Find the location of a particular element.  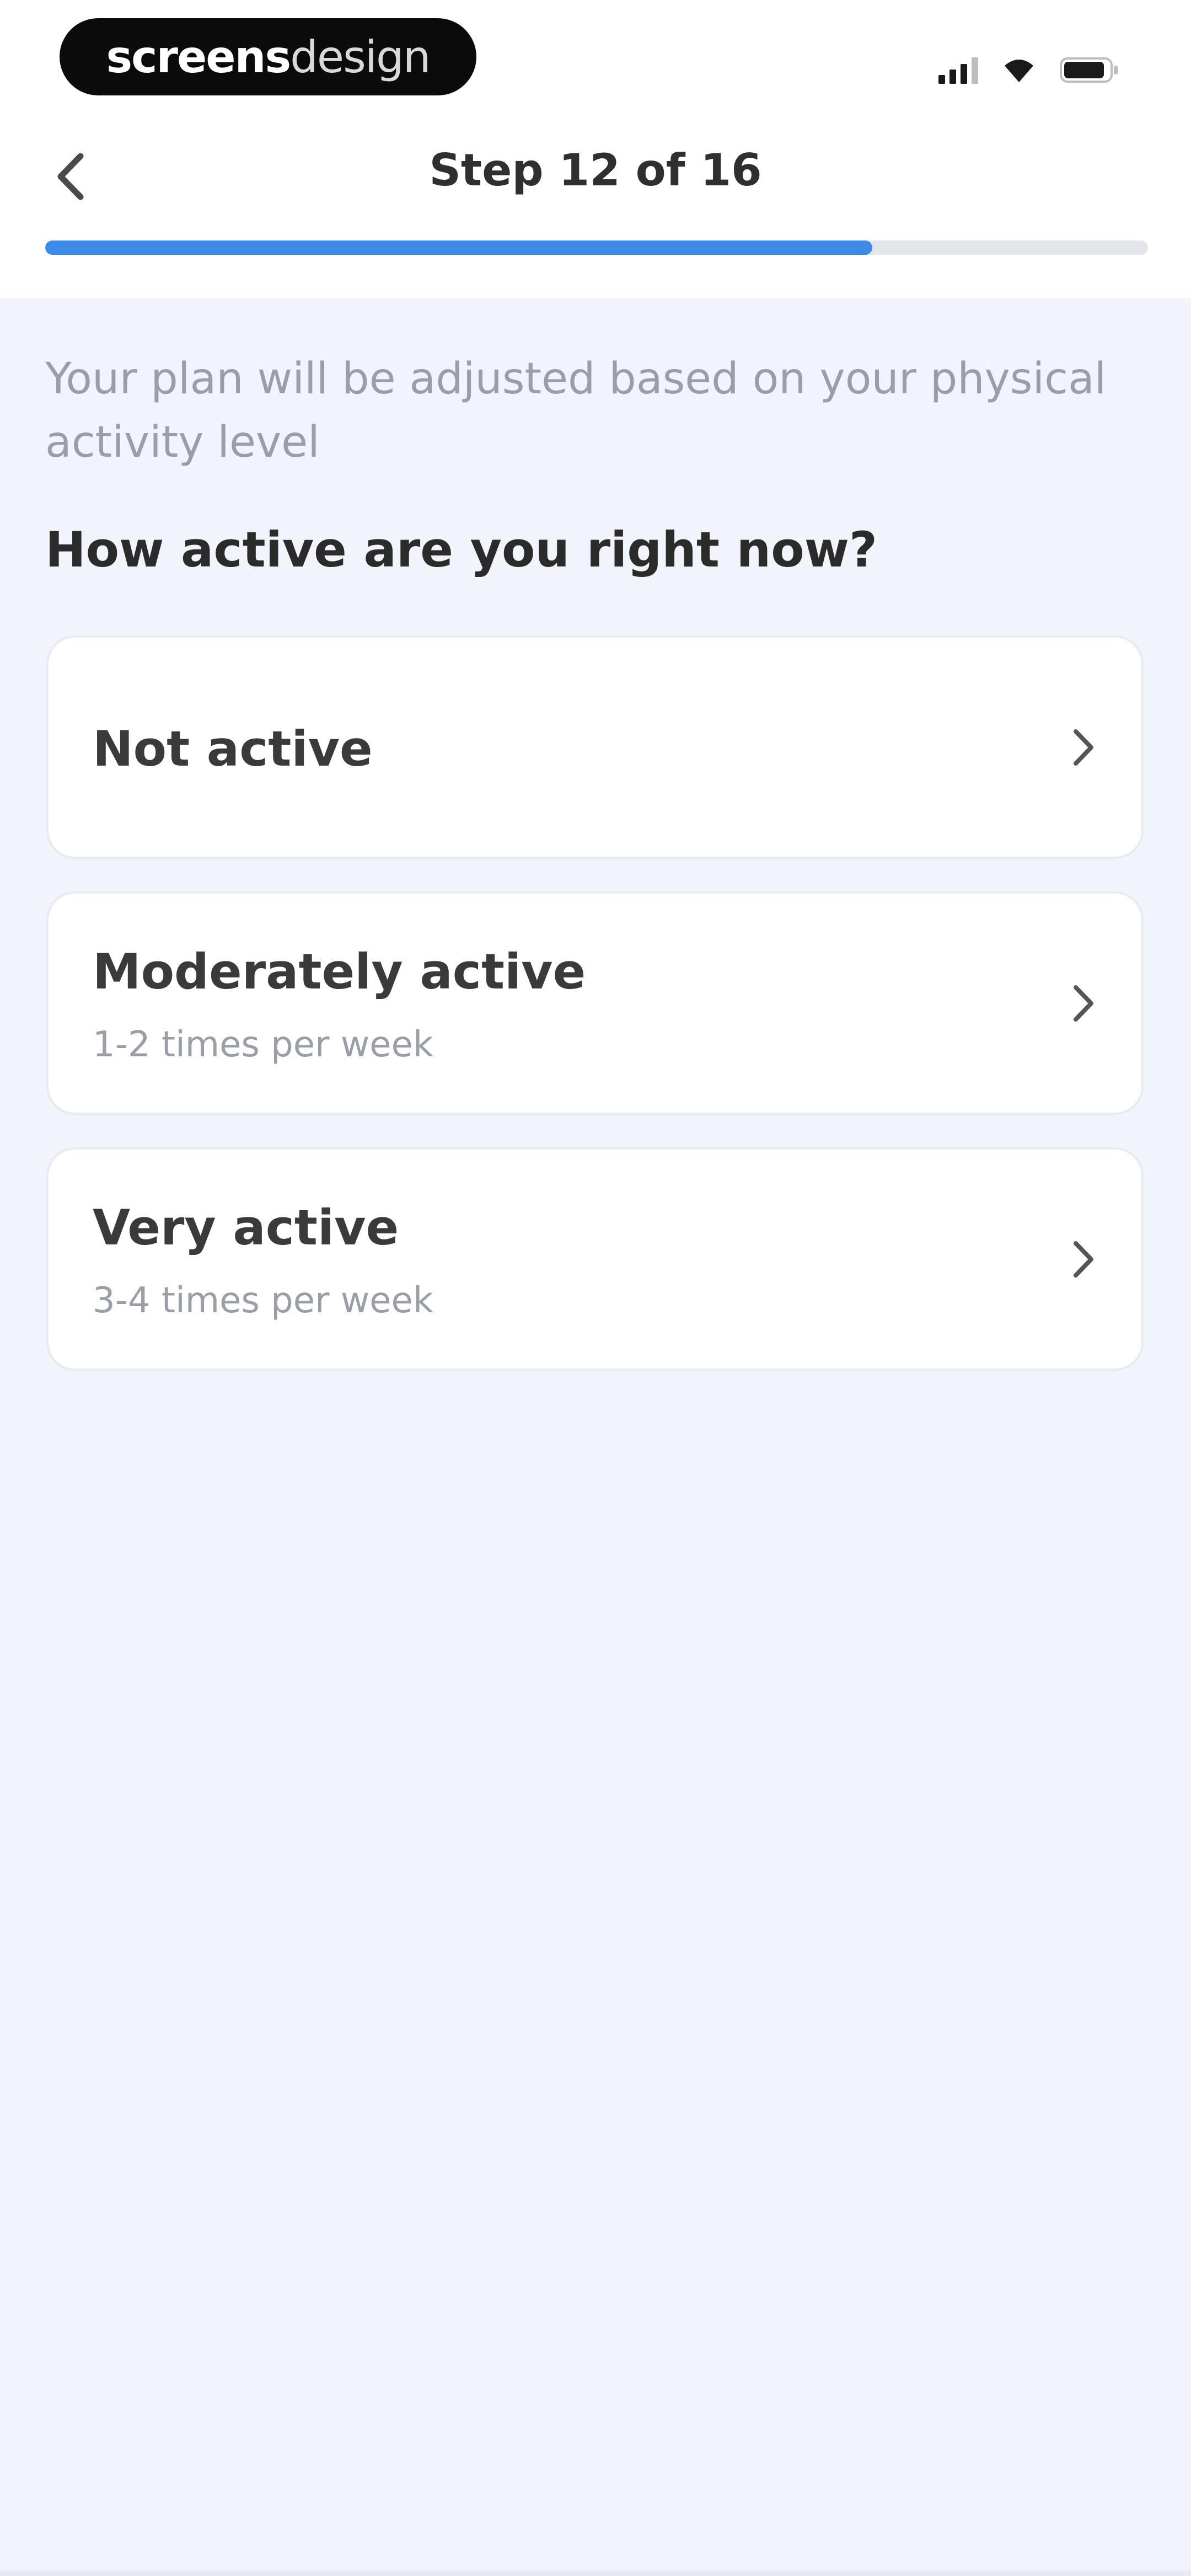

wifi-icon is located at coordinates (1019, 70).